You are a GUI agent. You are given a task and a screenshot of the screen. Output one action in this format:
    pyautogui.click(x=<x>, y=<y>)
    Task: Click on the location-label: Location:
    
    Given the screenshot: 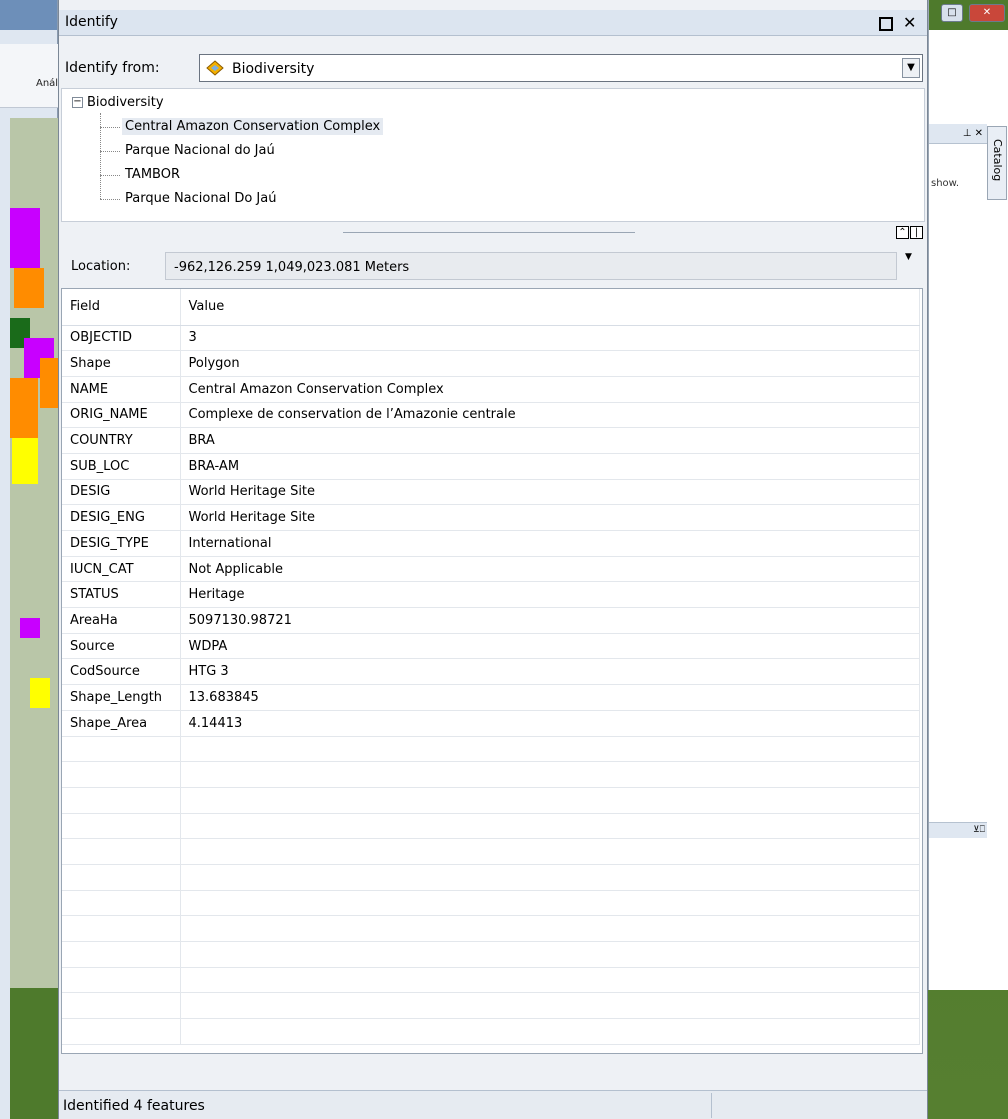 What is the action you would take?
    pyautogui.click(x=101, y=266)
    